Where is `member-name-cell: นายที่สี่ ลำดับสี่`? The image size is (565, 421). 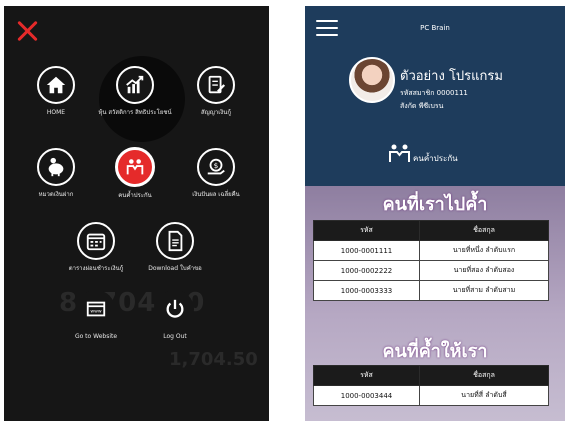
member-name-cell: นายที่สี่ ลำดับสี่ is located at coordinates (484, 395).